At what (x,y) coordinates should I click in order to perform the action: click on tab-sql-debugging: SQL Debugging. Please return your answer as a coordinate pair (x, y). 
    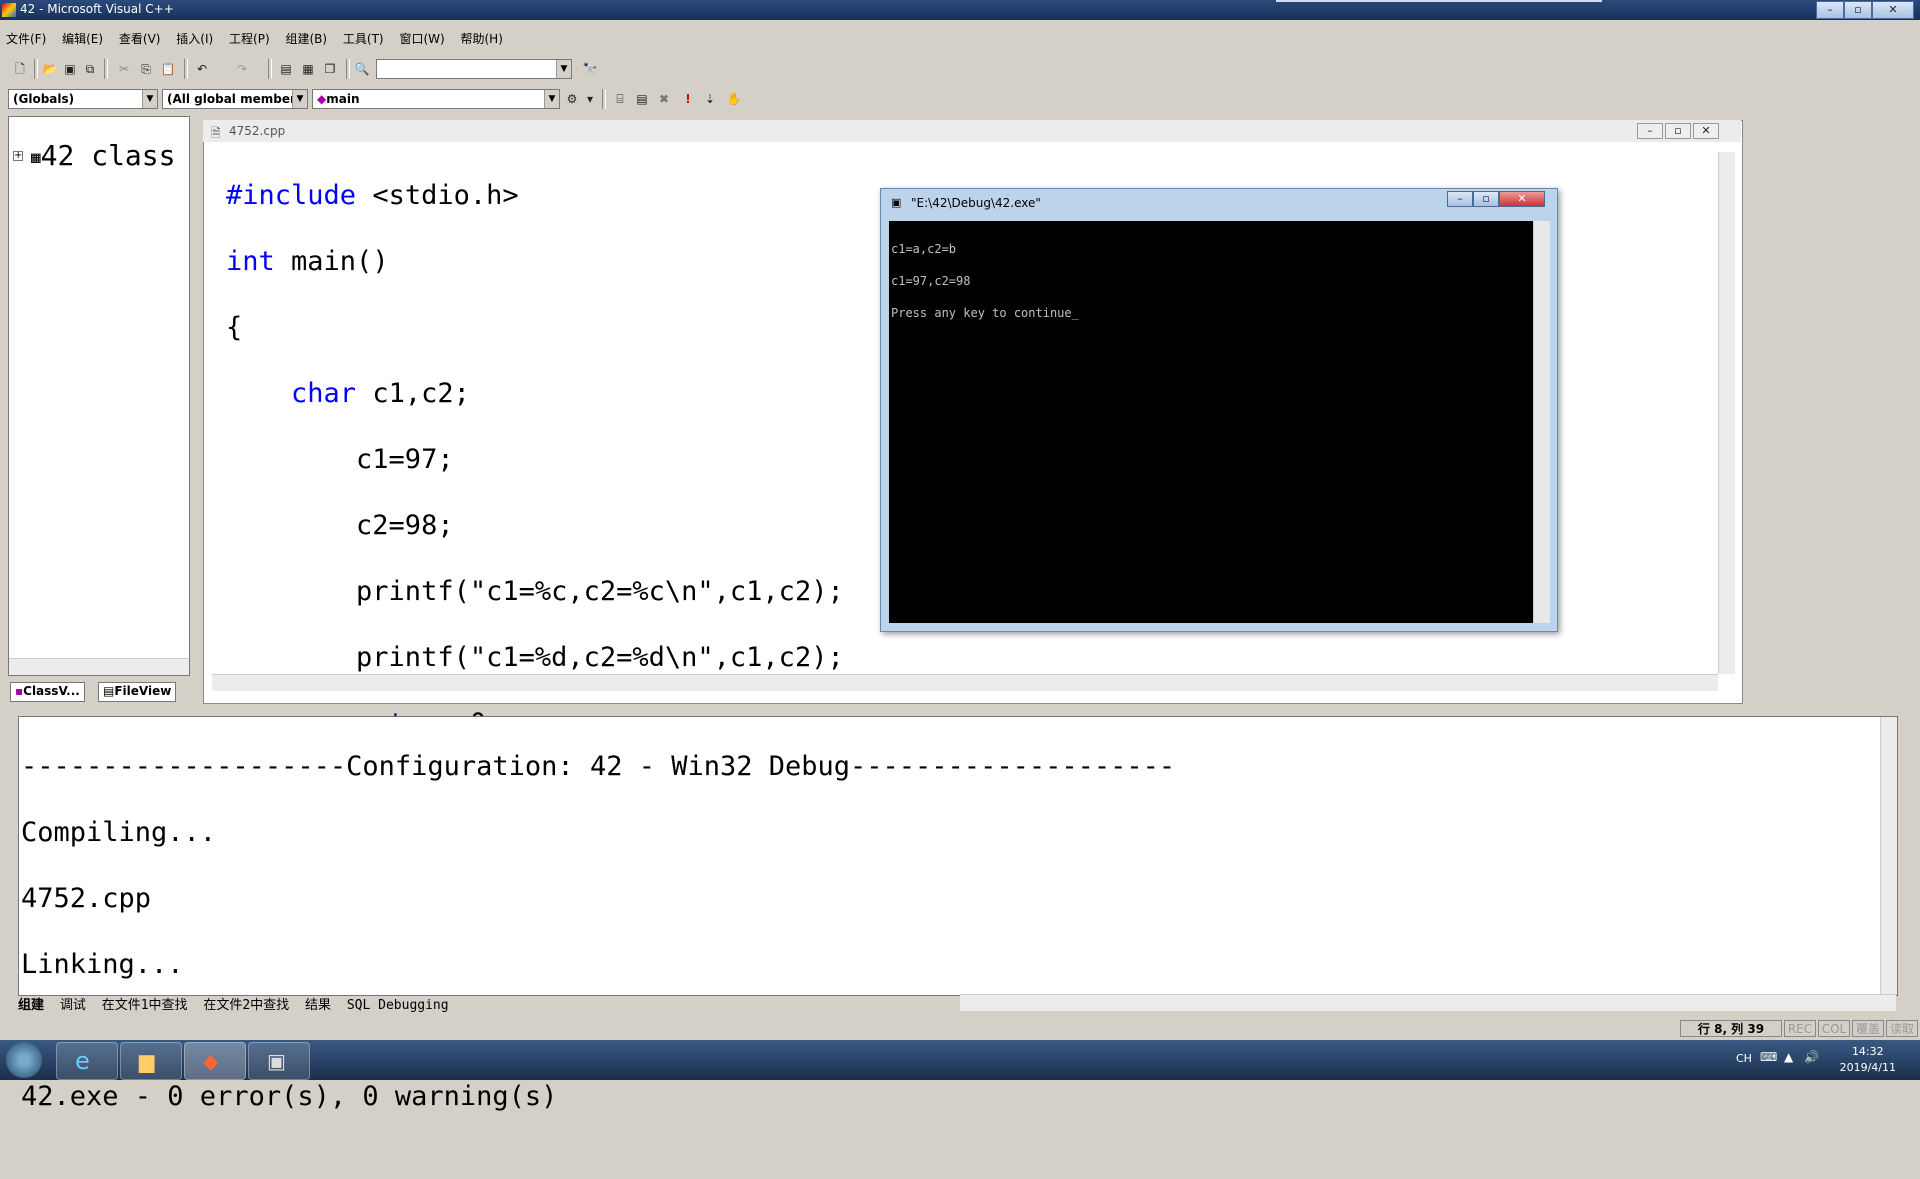
    Looking at the image, I should click on (398, 1005).